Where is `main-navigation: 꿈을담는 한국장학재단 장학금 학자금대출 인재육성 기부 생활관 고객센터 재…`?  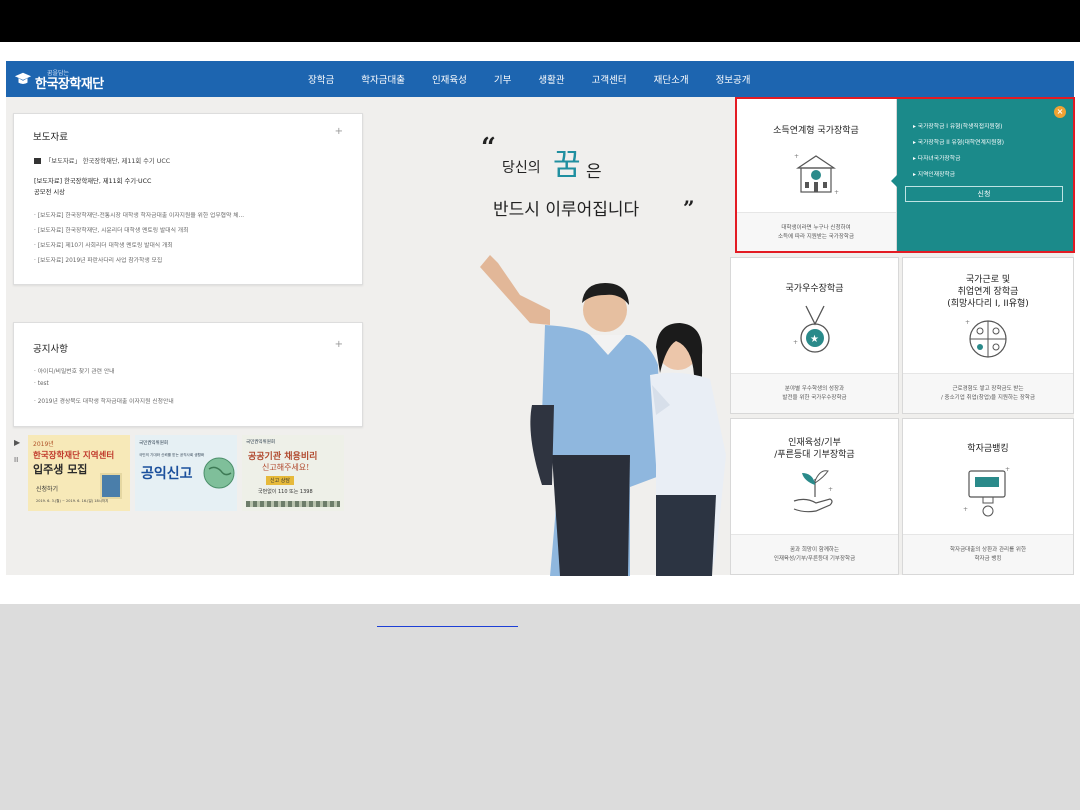
main-navigation: 꿈을담는 한국장학재단 장학금 학자금대출 인재육성 기부 생활관 고객센터 재… is located at coordinates (540, 79).